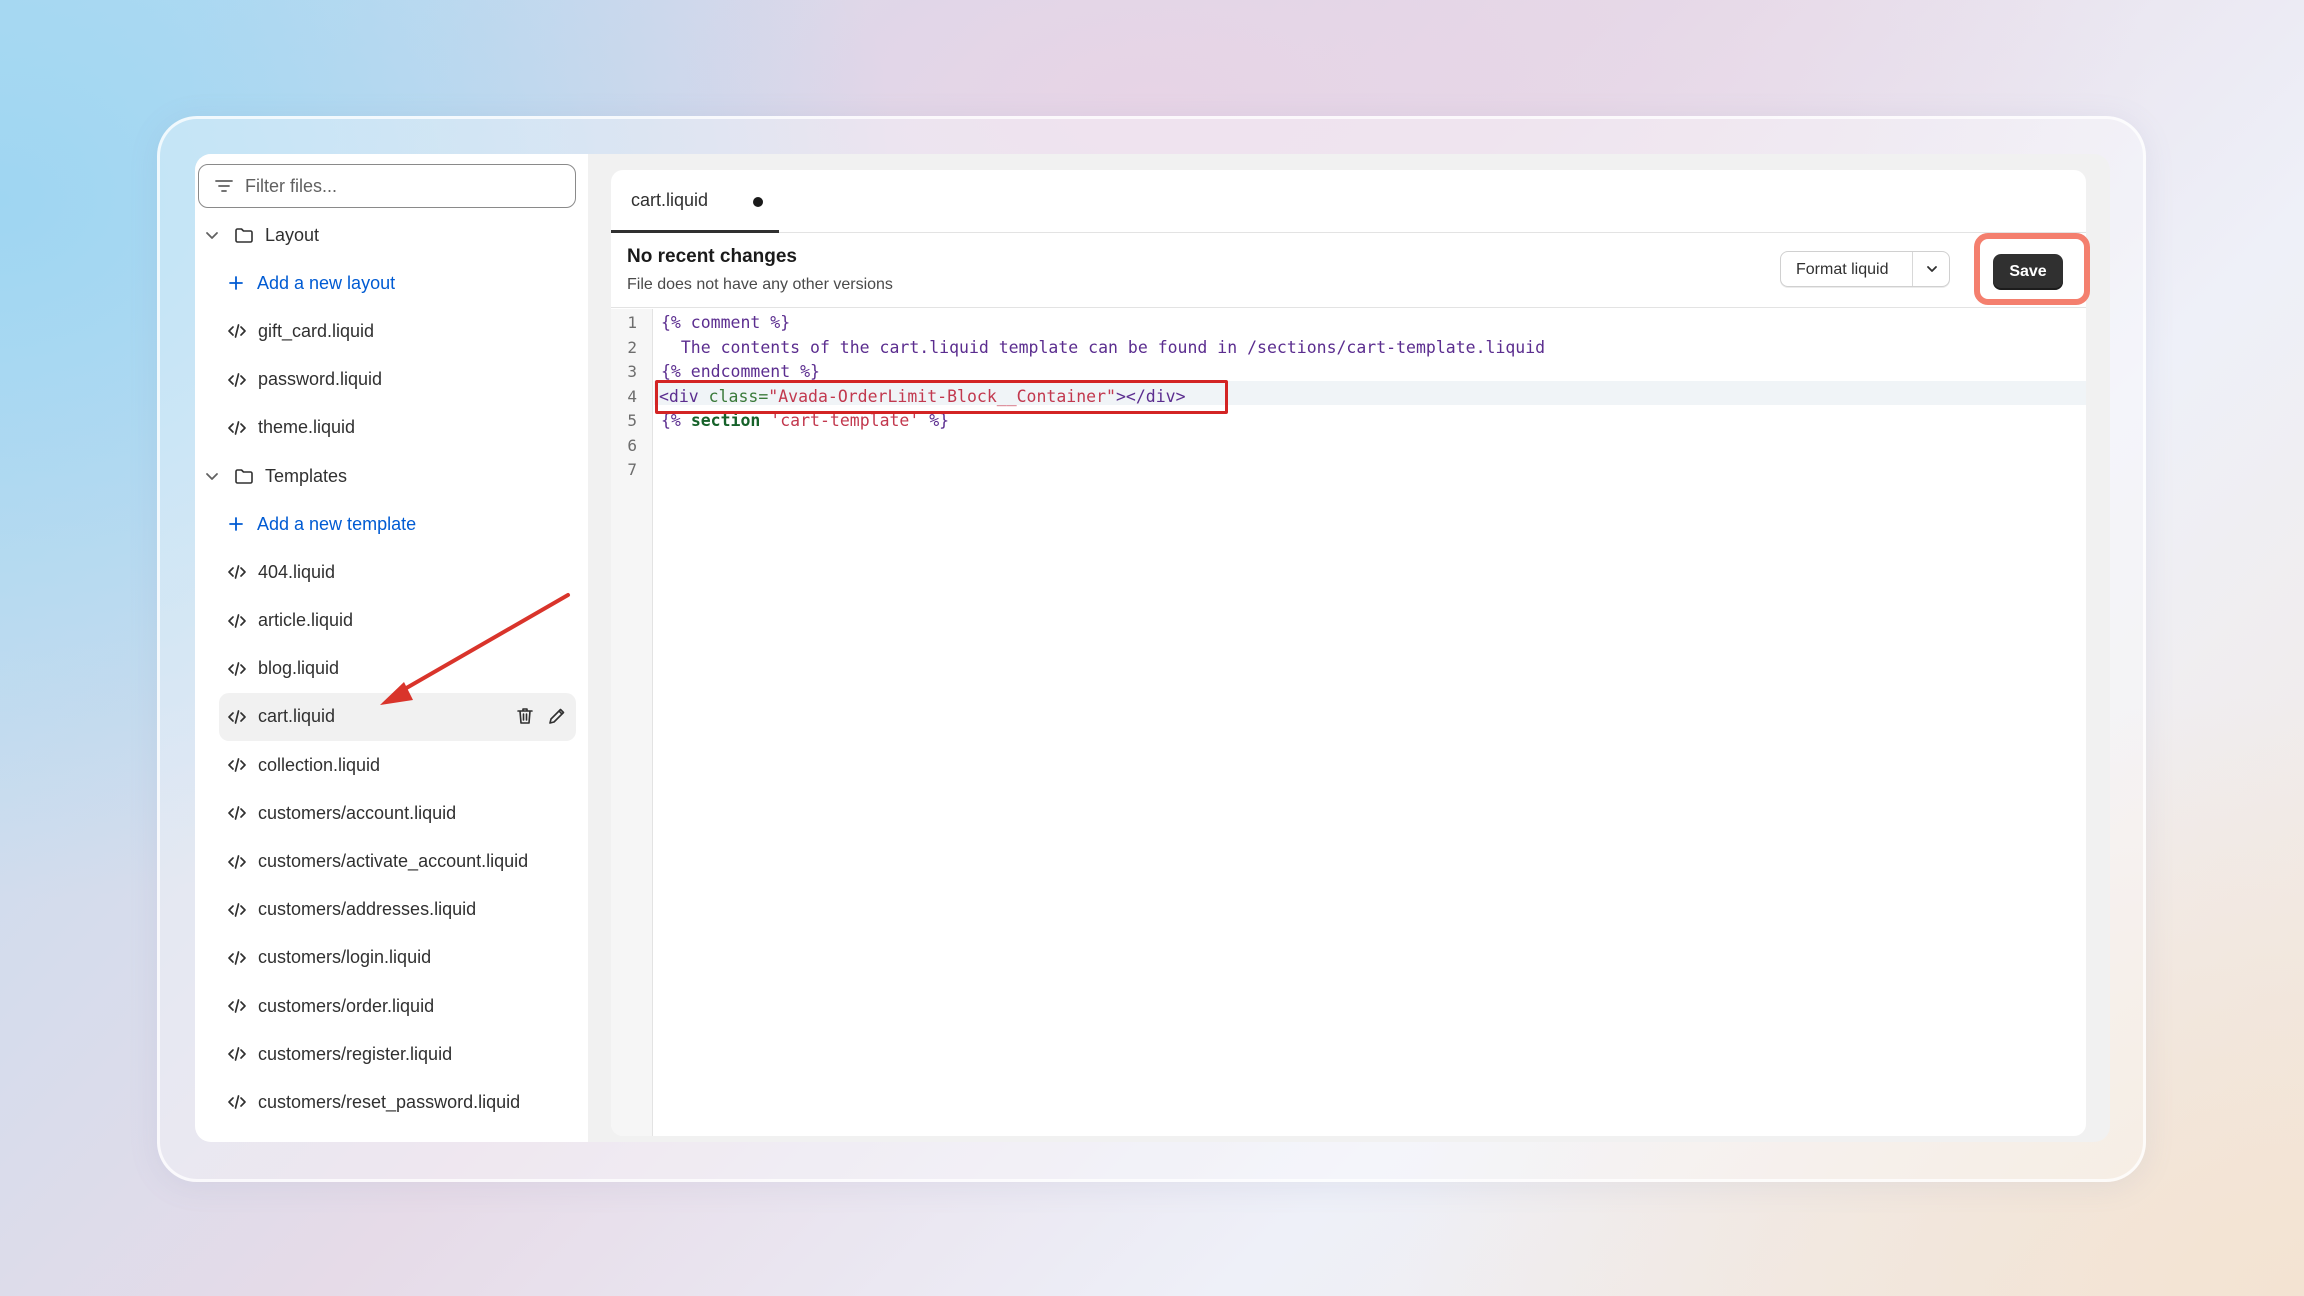  What do you see at coordinates (297, 571) in the screenshot?
I see `file-label: 404.liquid` at bounding box center [297, 571].